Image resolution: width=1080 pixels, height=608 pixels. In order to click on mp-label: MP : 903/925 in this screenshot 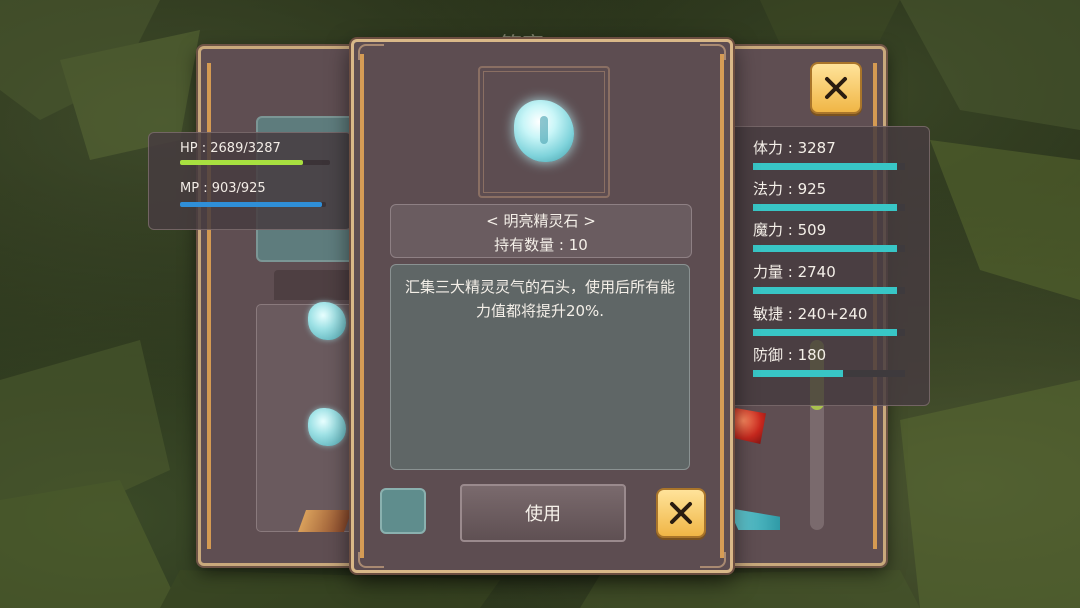, I will do `click(223, 188)`.